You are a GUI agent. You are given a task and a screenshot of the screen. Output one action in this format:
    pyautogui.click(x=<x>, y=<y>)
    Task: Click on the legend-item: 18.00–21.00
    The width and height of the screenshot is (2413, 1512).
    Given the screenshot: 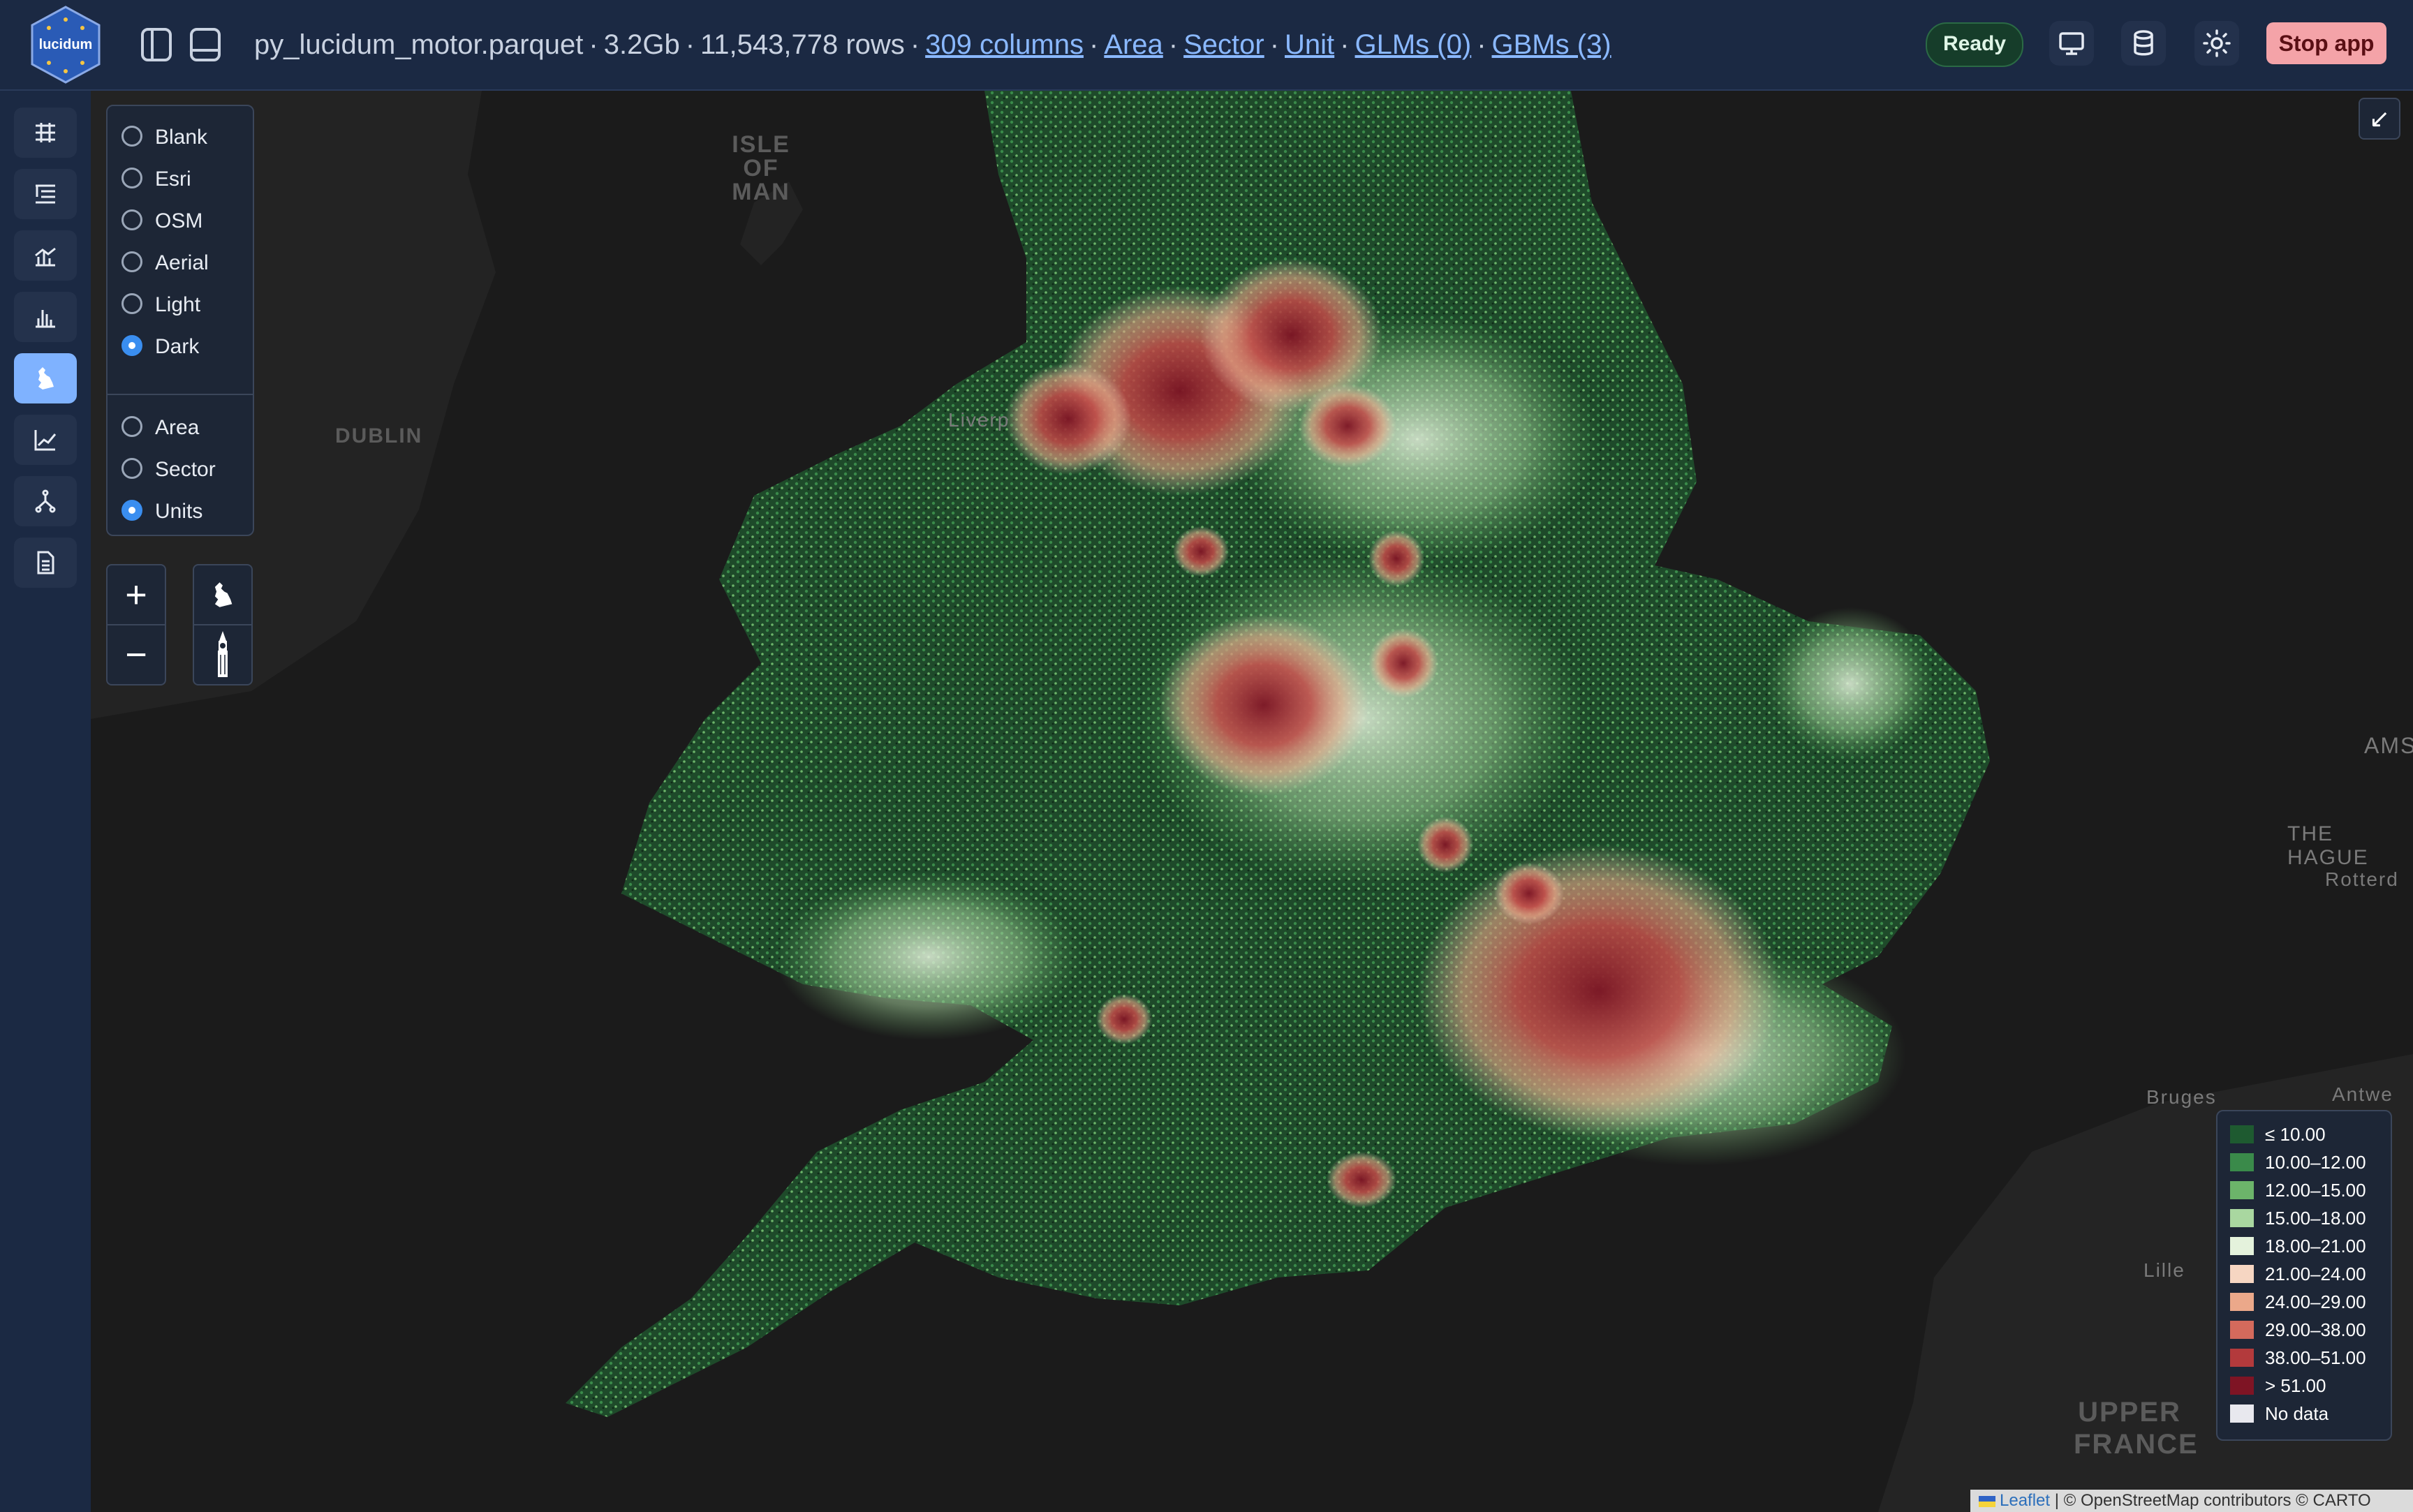 What is the action you would take?
    pyautogui.click(x=2298, y=1246)
    